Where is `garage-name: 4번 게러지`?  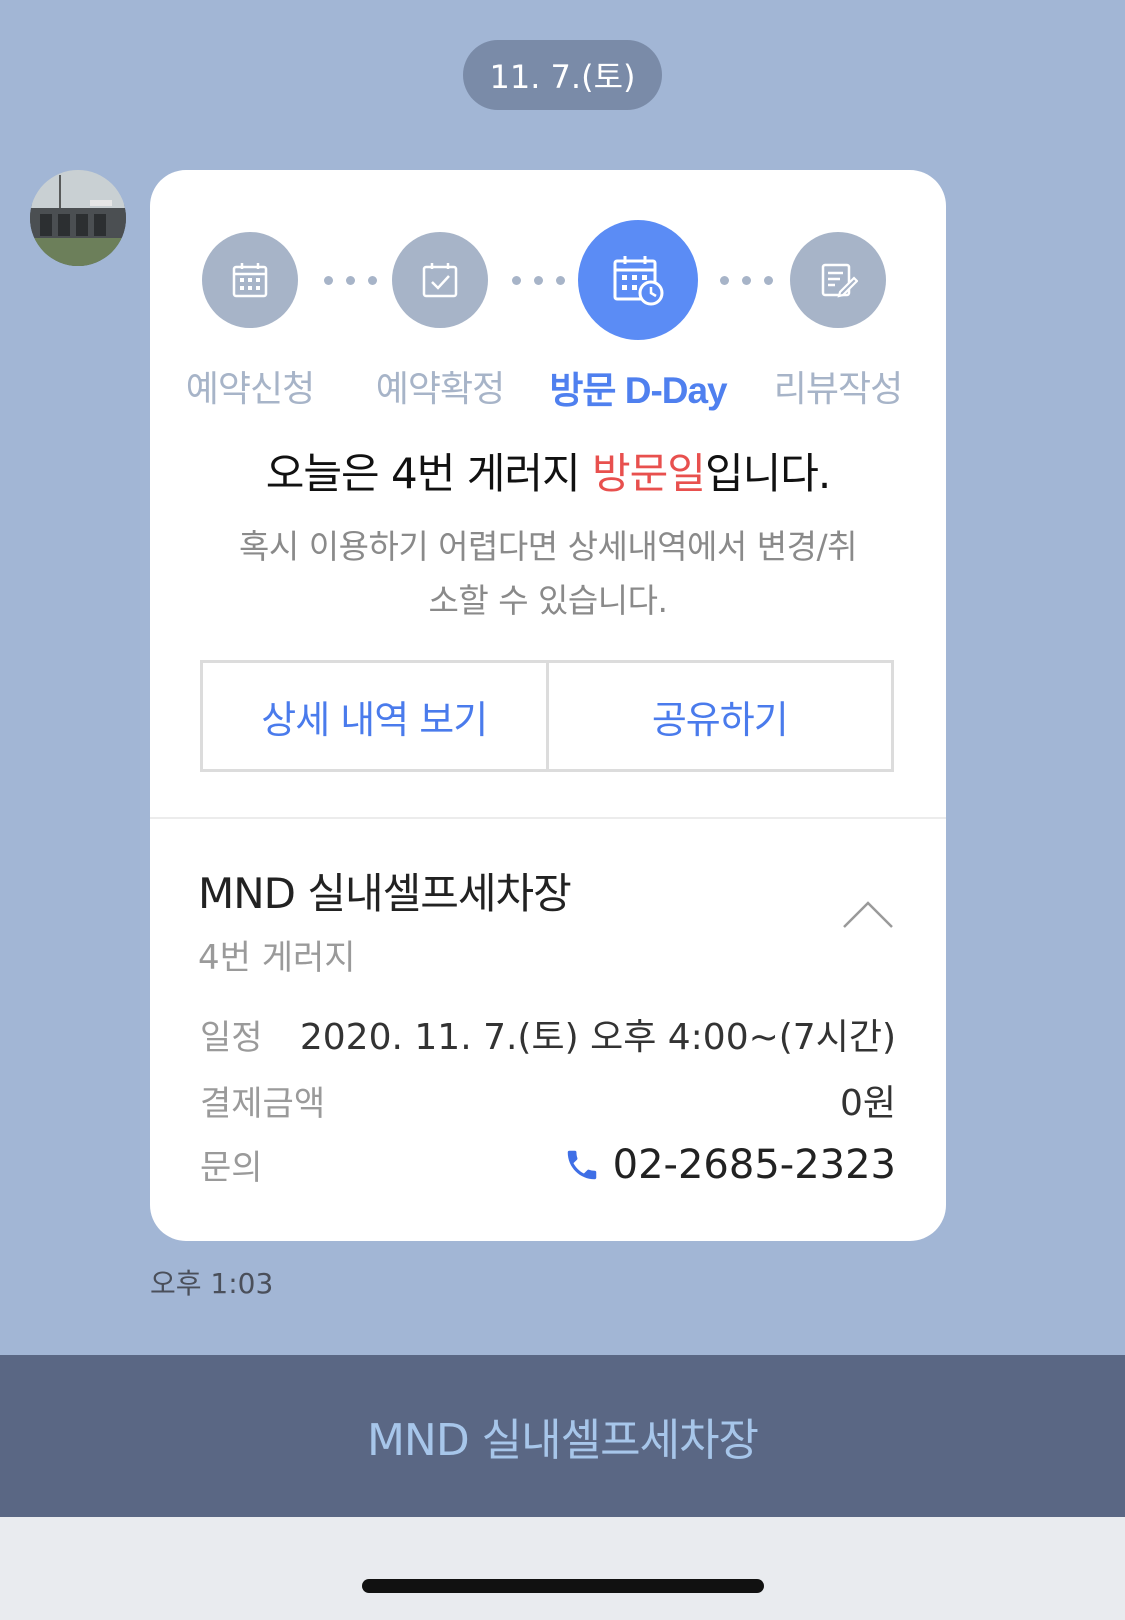
garage-name: 4번 게러지 is located at coordinates (277, 958).